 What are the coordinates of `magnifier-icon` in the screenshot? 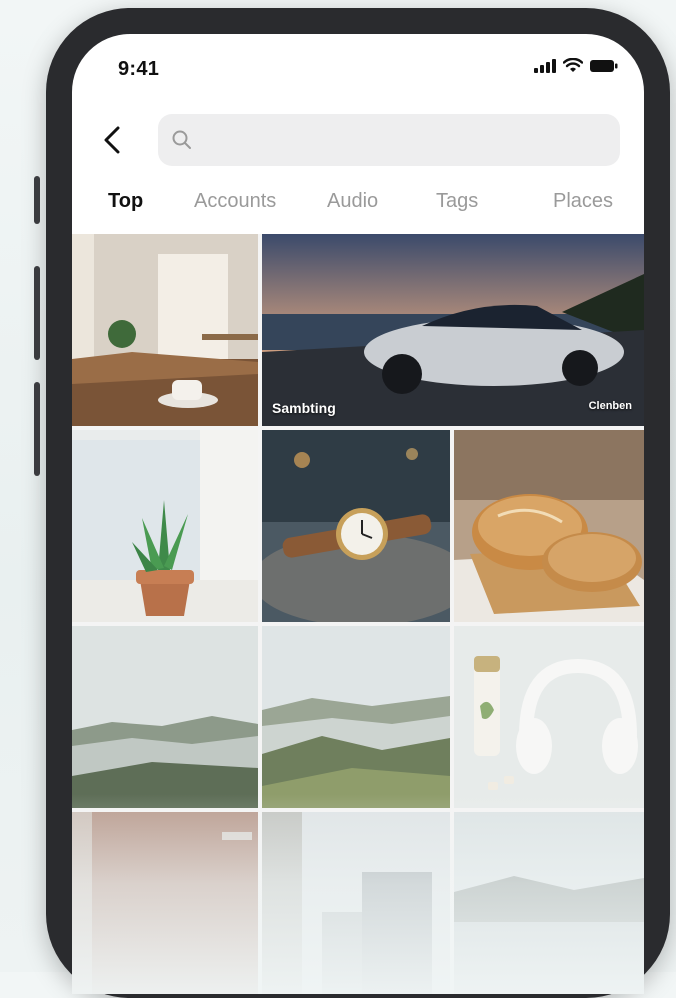 It's located at (181, 139).